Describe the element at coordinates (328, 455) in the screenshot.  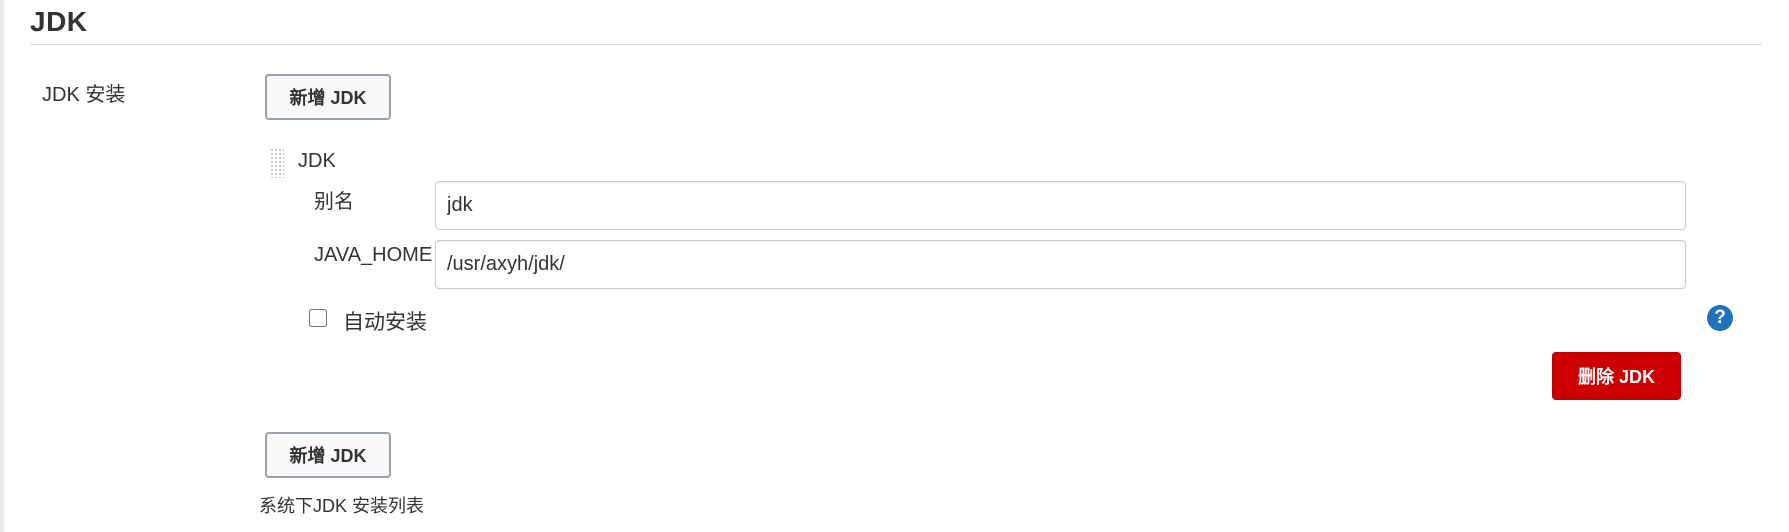
I see `add-jdk-button-bottom: 新增 JDK` at that location.